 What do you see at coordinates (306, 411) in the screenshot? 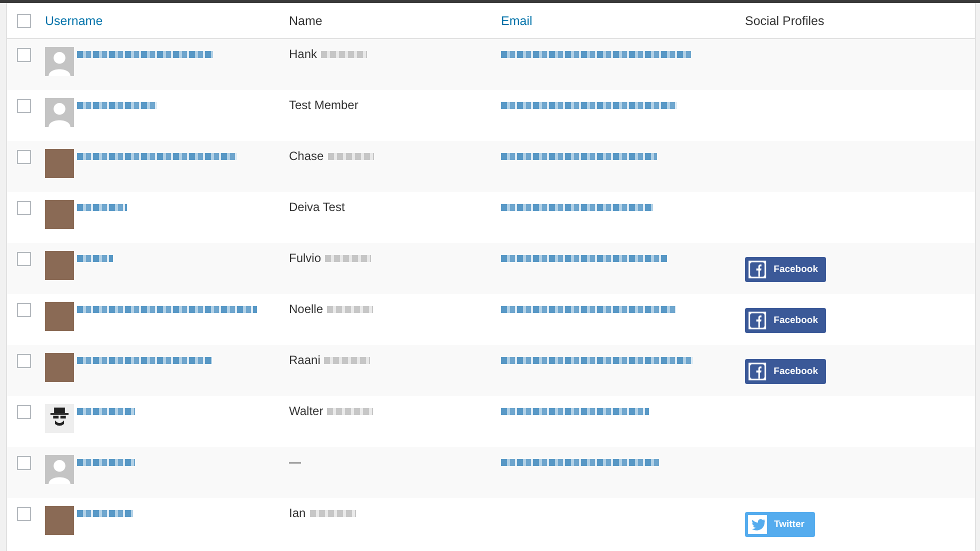
I see `user-name: Walter` at bounding box center [306, 411].